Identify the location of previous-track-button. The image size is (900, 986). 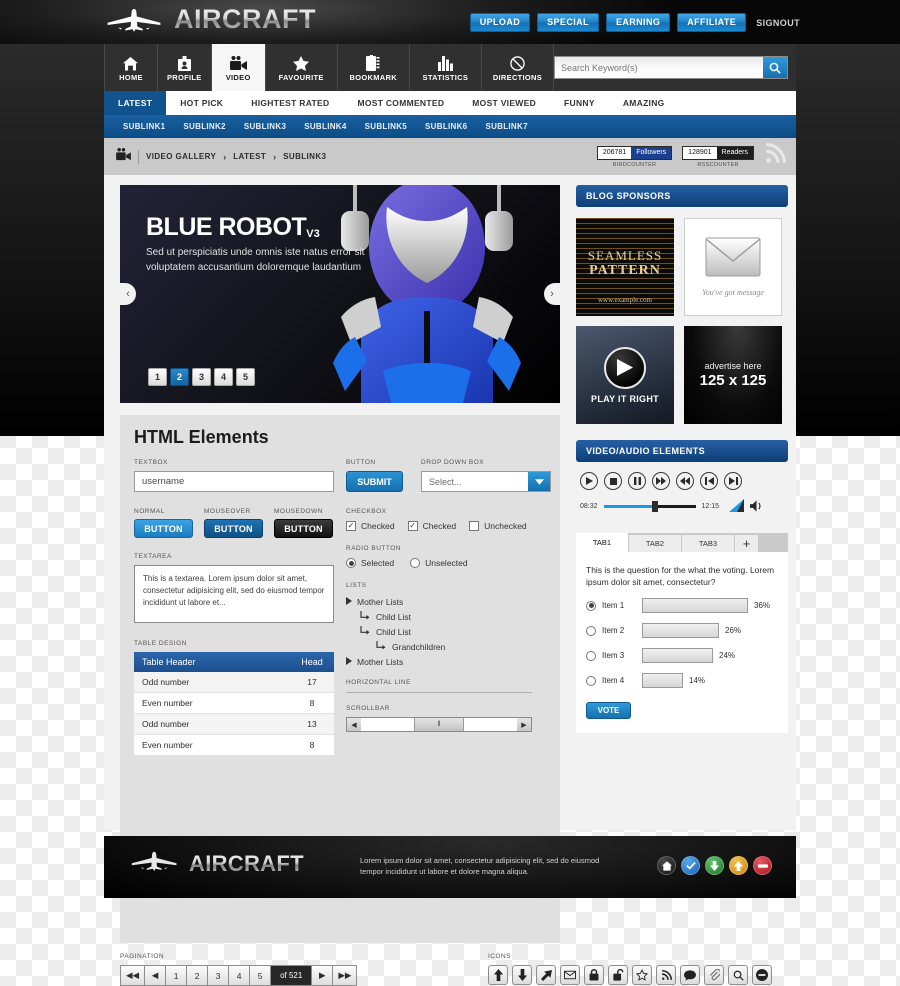
(709, 481).